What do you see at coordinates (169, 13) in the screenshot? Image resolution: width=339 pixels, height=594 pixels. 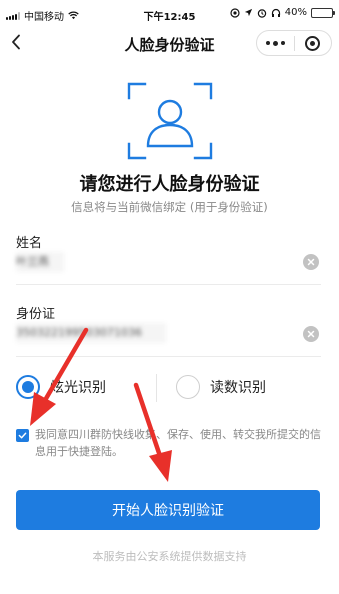 I see `status-bar: 中国移动 下午12:45 40%` at bounding box center [169, 13].